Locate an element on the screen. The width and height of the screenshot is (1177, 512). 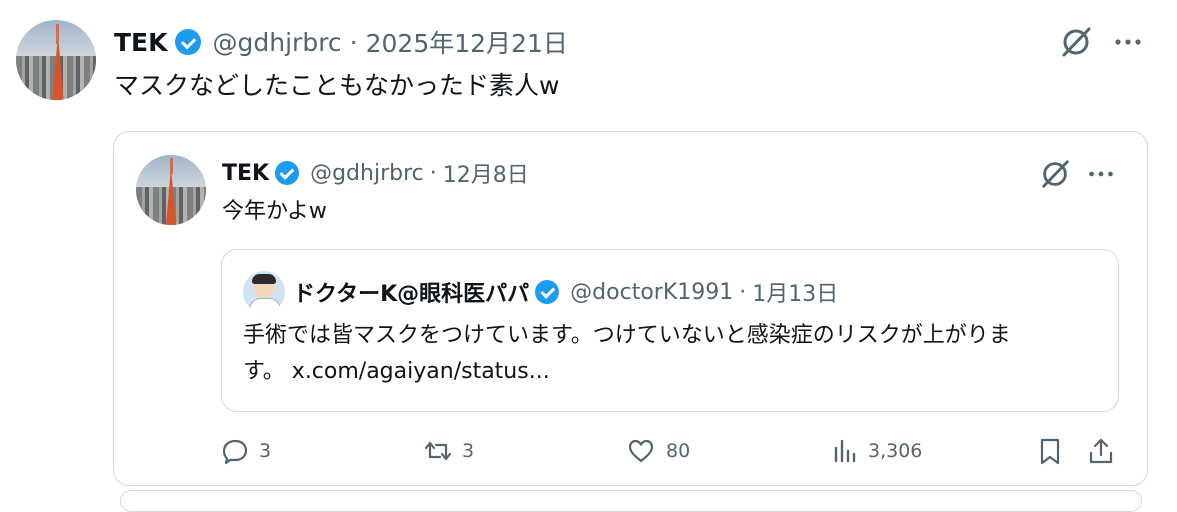
nested-quote-handle: @doctorK1991 is located at coordinates (651, 292).